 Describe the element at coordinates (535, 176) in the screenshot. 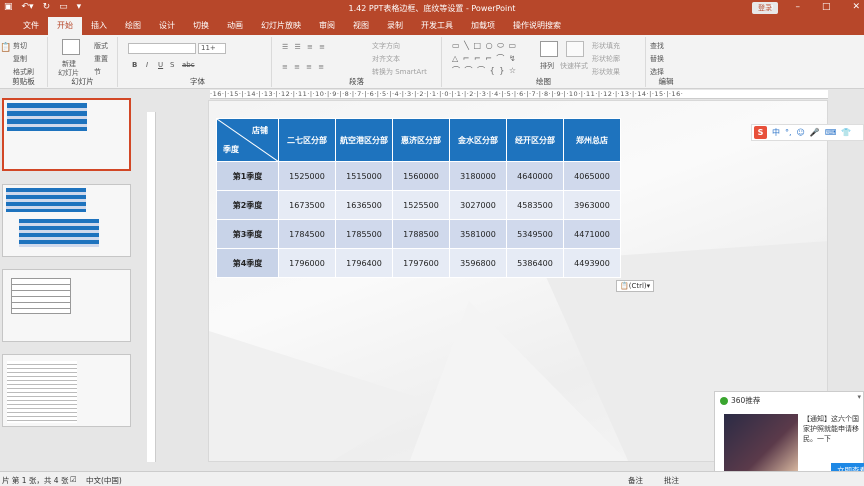

I see `table-cell: 4640000` at that location.